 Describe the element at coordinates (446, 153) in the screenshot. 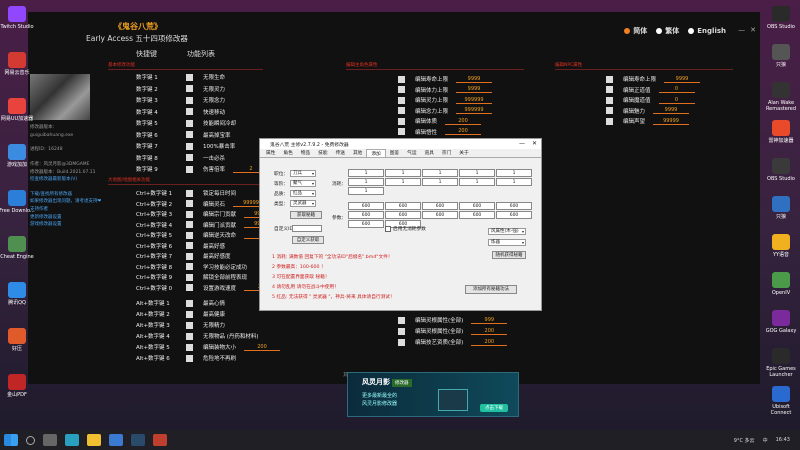

I see `dialog-tab: 宗门` at that location.